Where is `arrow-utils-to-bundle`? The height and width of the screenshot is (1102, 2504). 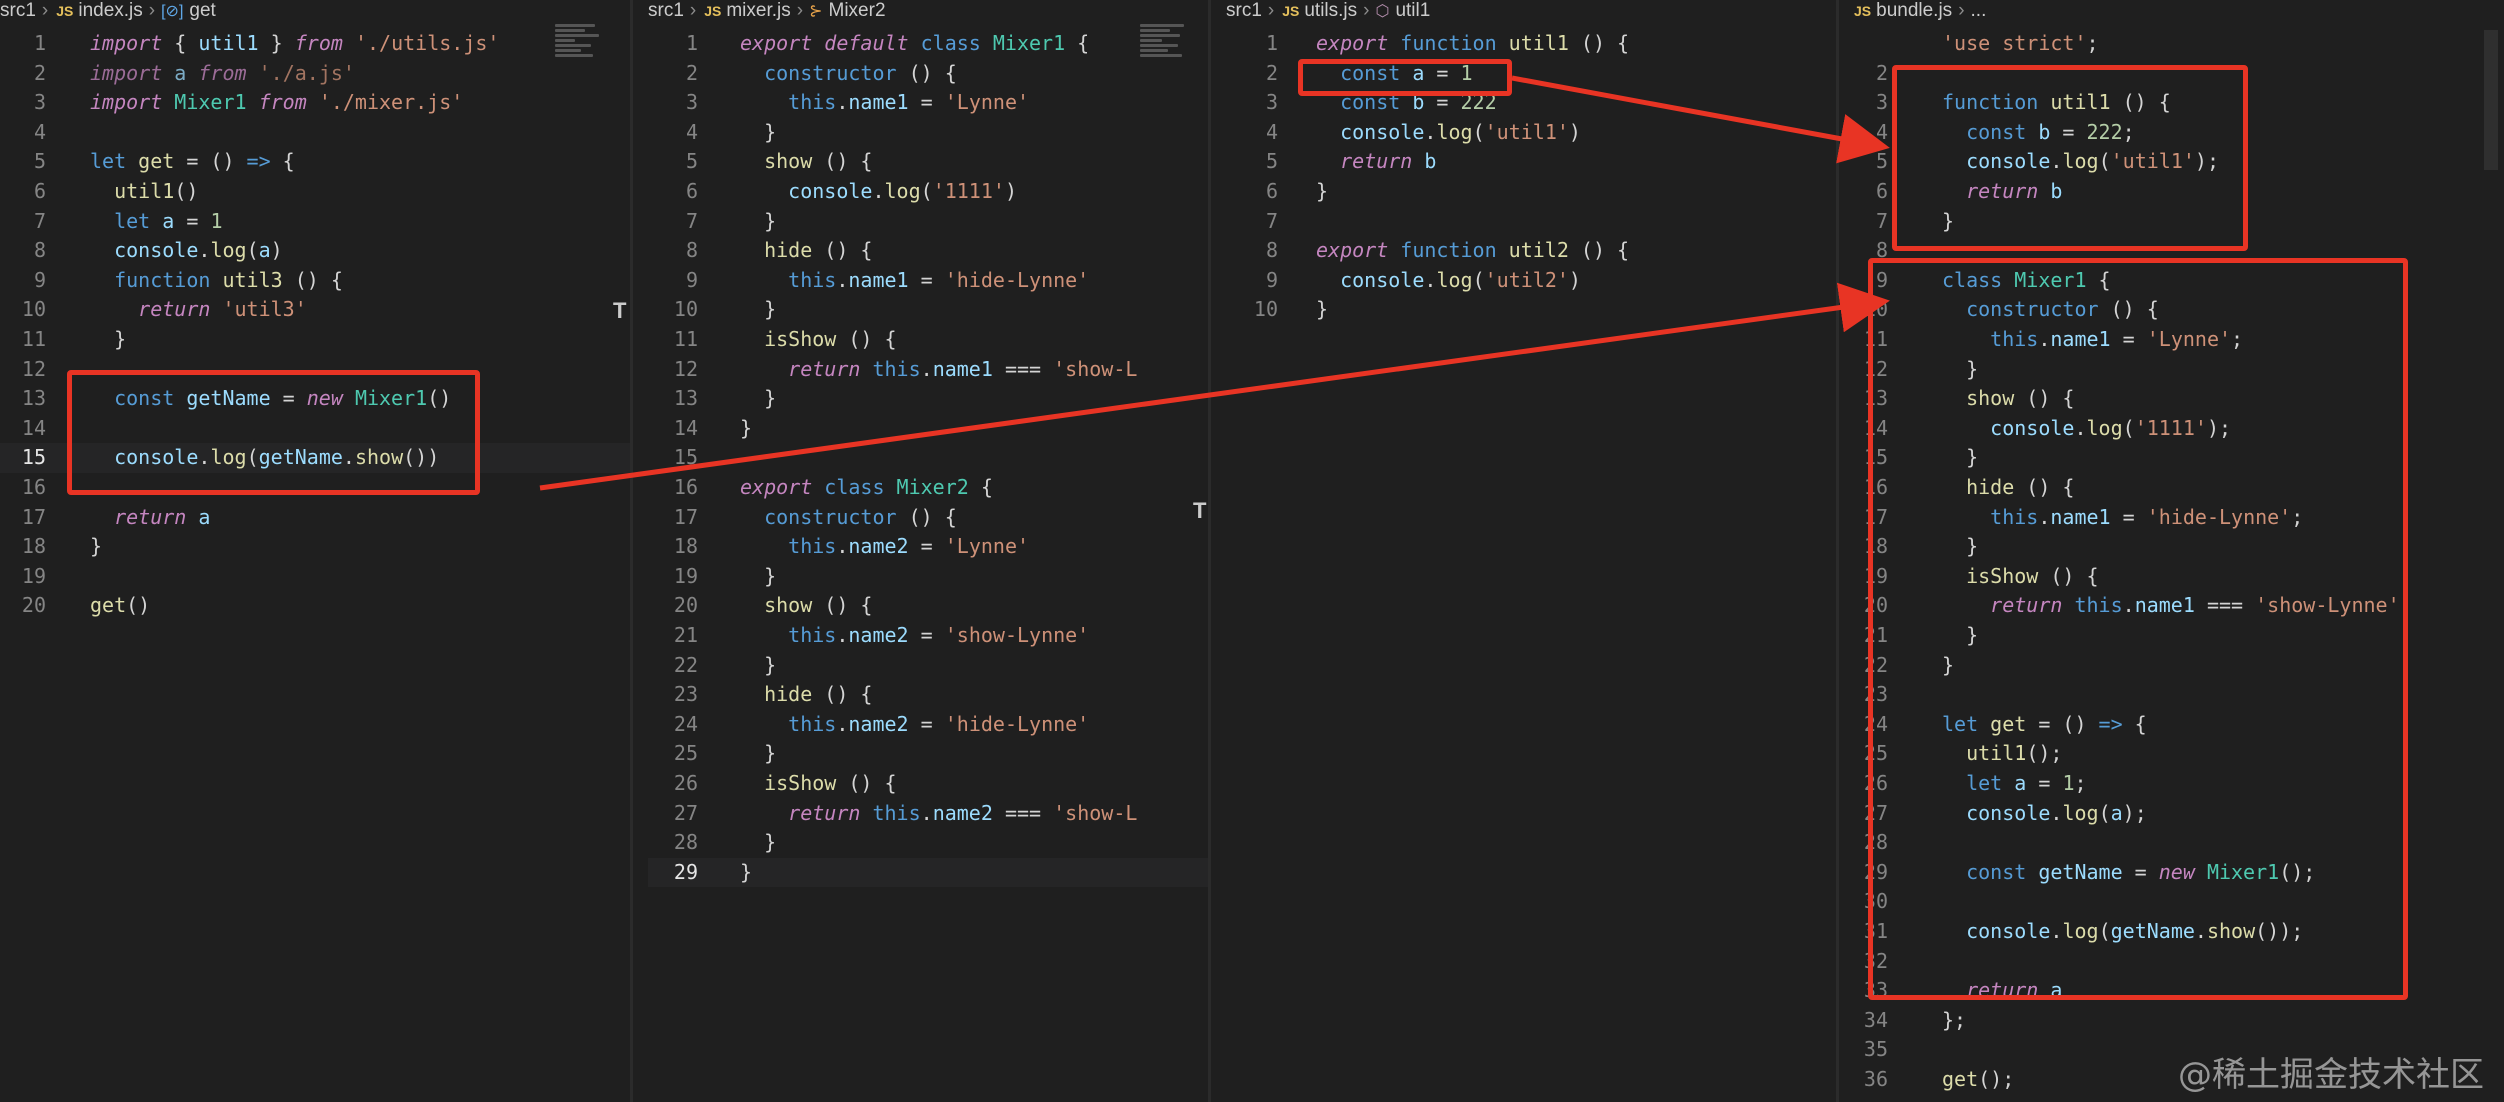 arrow-utils-to-bundle is located at coordinates (1700, 119).